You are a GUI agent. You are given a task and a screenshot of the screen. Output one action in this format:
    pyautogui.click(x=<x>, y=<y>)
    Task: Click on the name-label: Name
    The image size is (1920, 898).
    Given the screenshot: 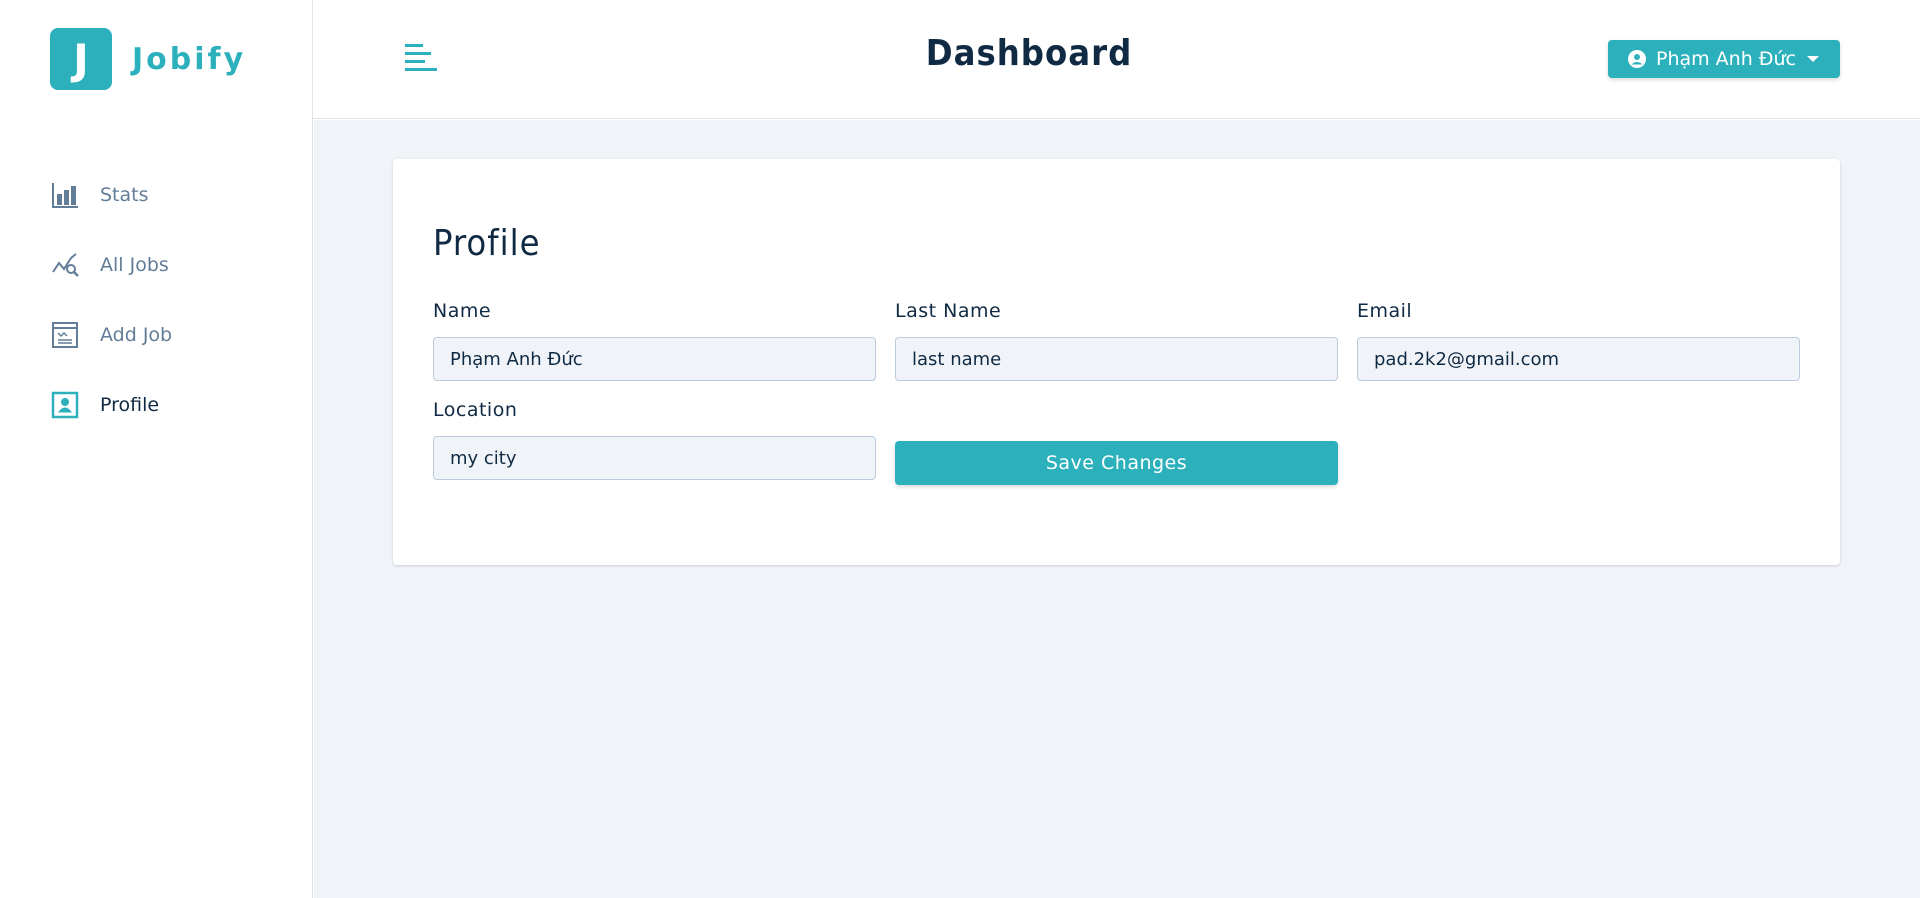 What is the action you would take?
    pyautogui.click(x=462, y=311)
    